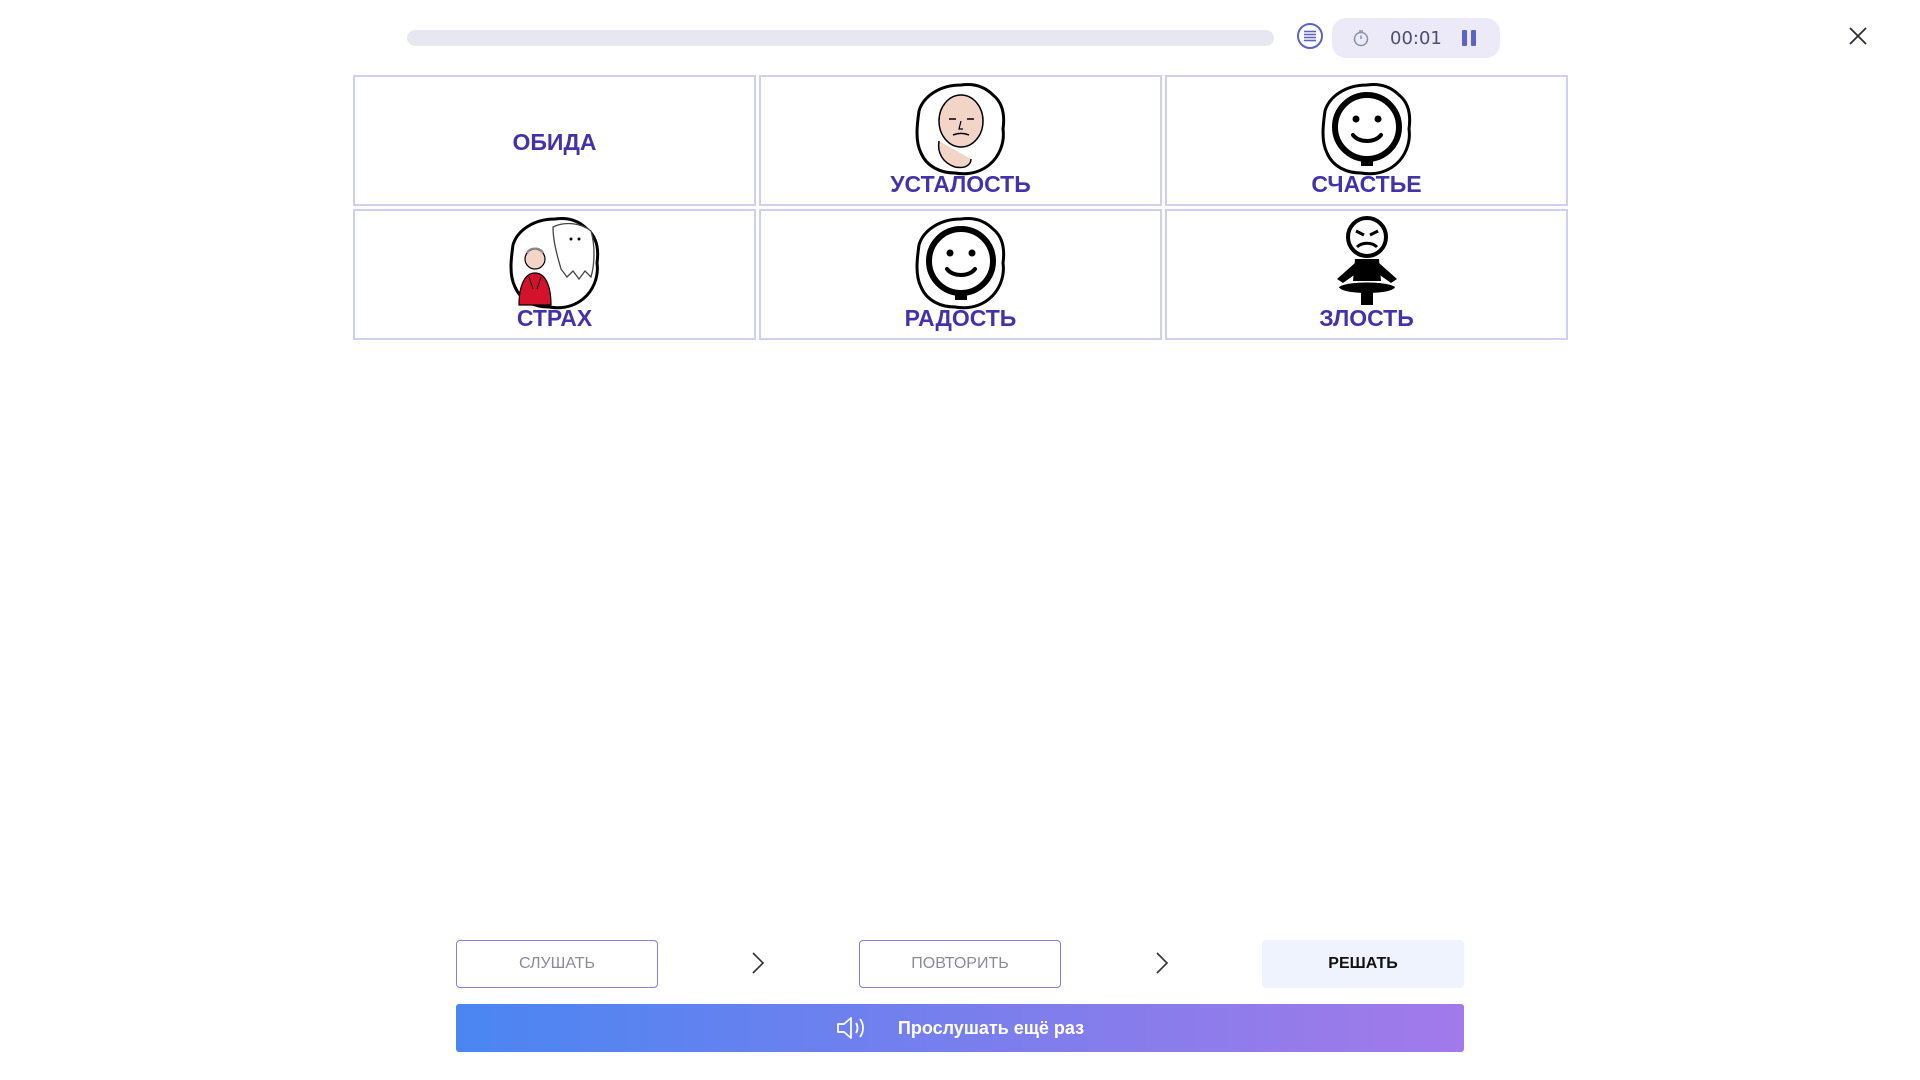  What do you see at coordinates (1361, 38) in the screenshot?
I see `clock-icon` at bounding box center [1361, 38].